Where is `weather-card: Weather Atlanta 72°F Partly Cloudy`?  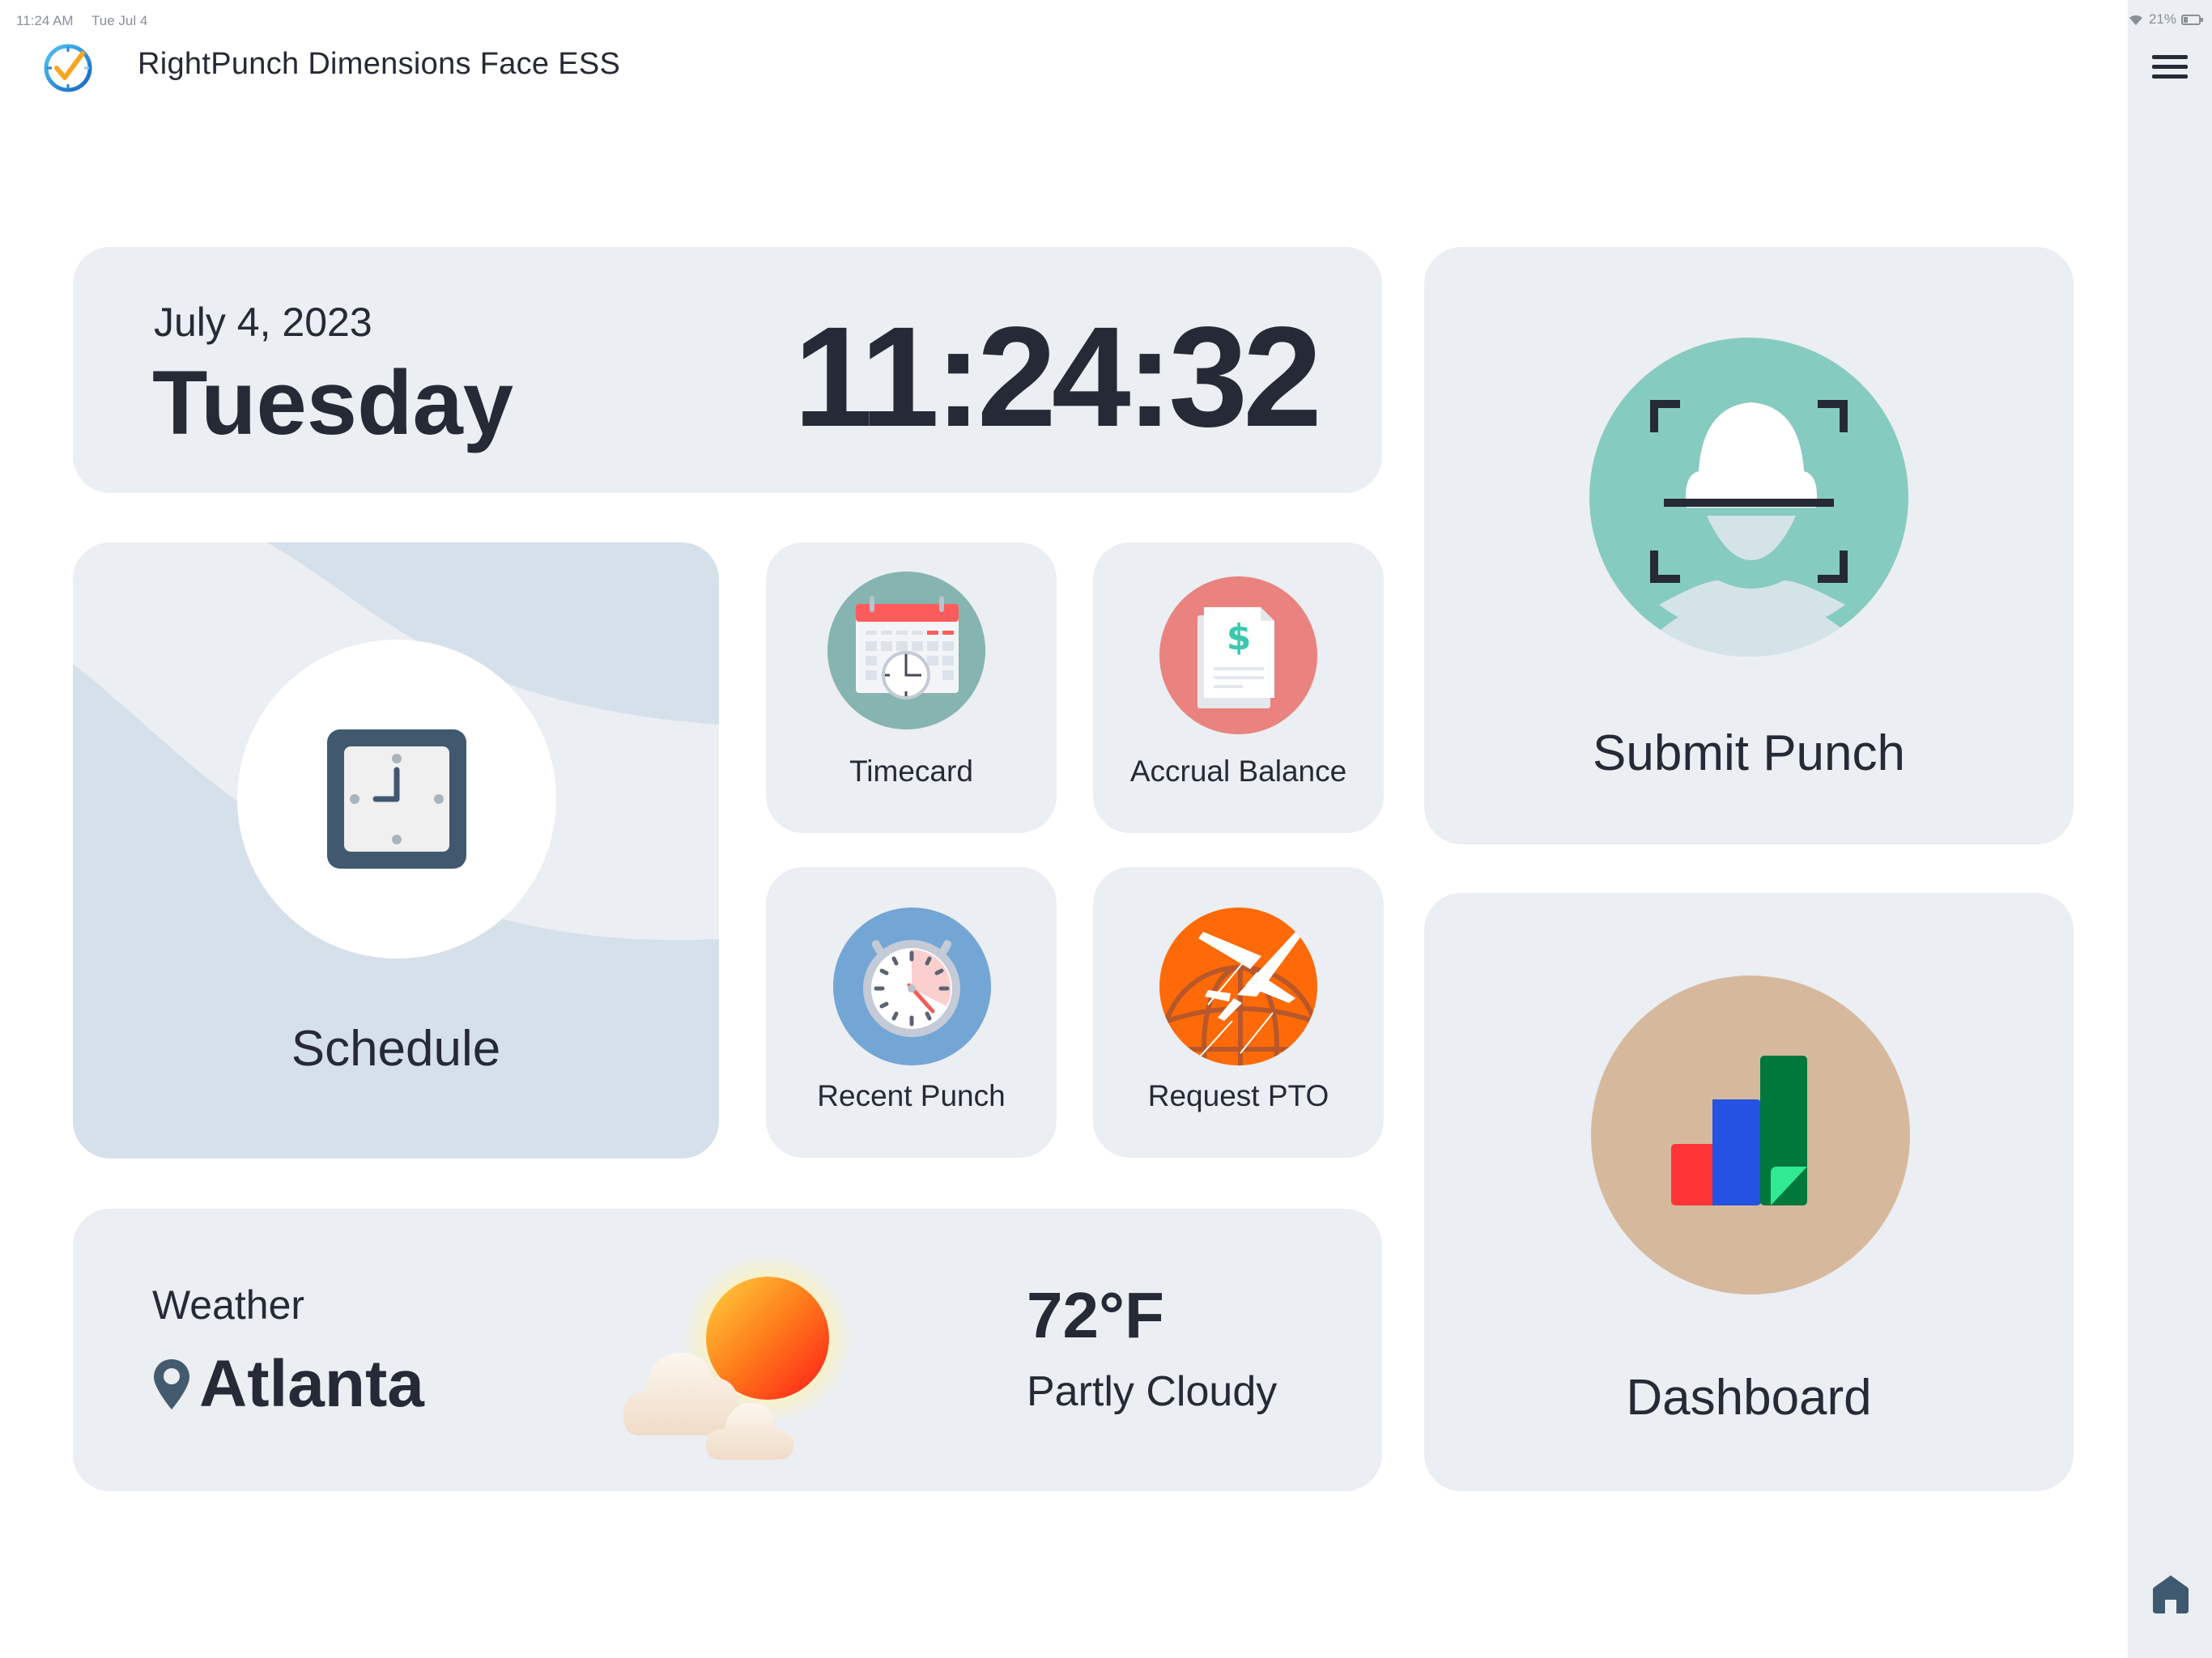 weather-card: Weather Atlanta 72°F Partly Cloudy is located at coordinates (728, 1350).